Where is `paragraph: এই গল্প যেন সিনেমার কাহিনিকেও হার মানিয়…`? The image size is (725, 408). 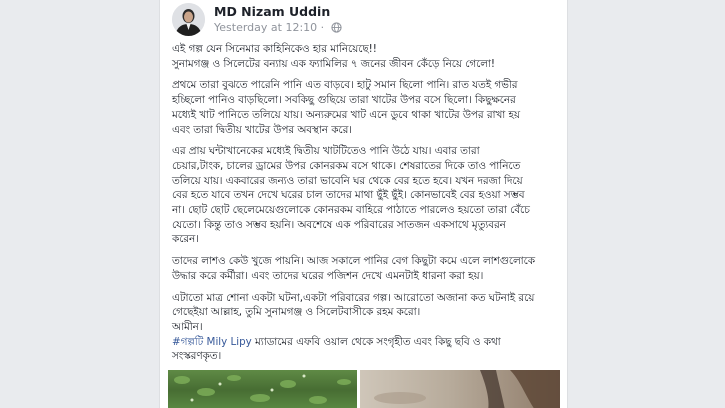
paragraph: এই গল্প যেন সিনেমার কাহিনিকেও হার মানিয়… is located at coordinates (364, 56).